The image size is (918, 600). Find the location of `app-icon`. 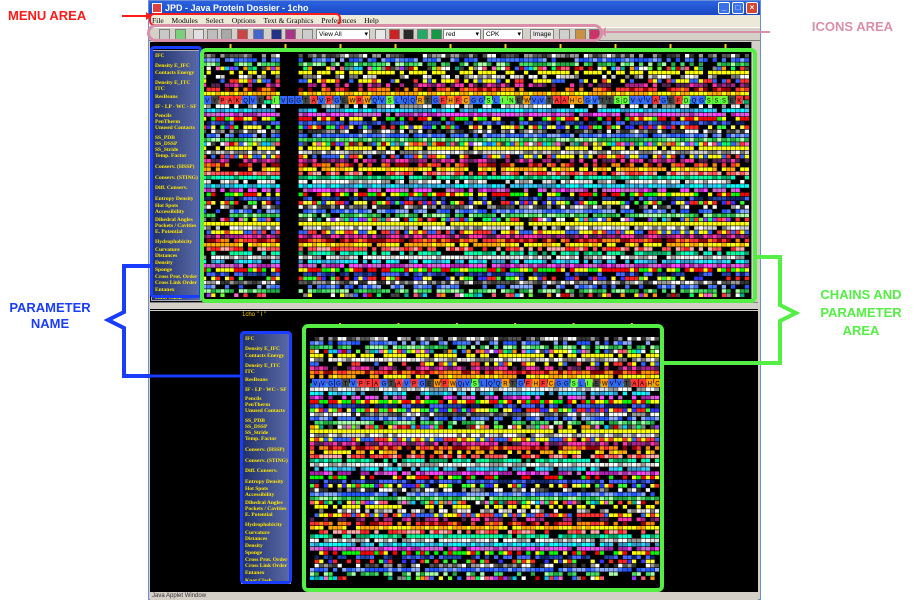

app-icon is located at coordinates (157, 8).